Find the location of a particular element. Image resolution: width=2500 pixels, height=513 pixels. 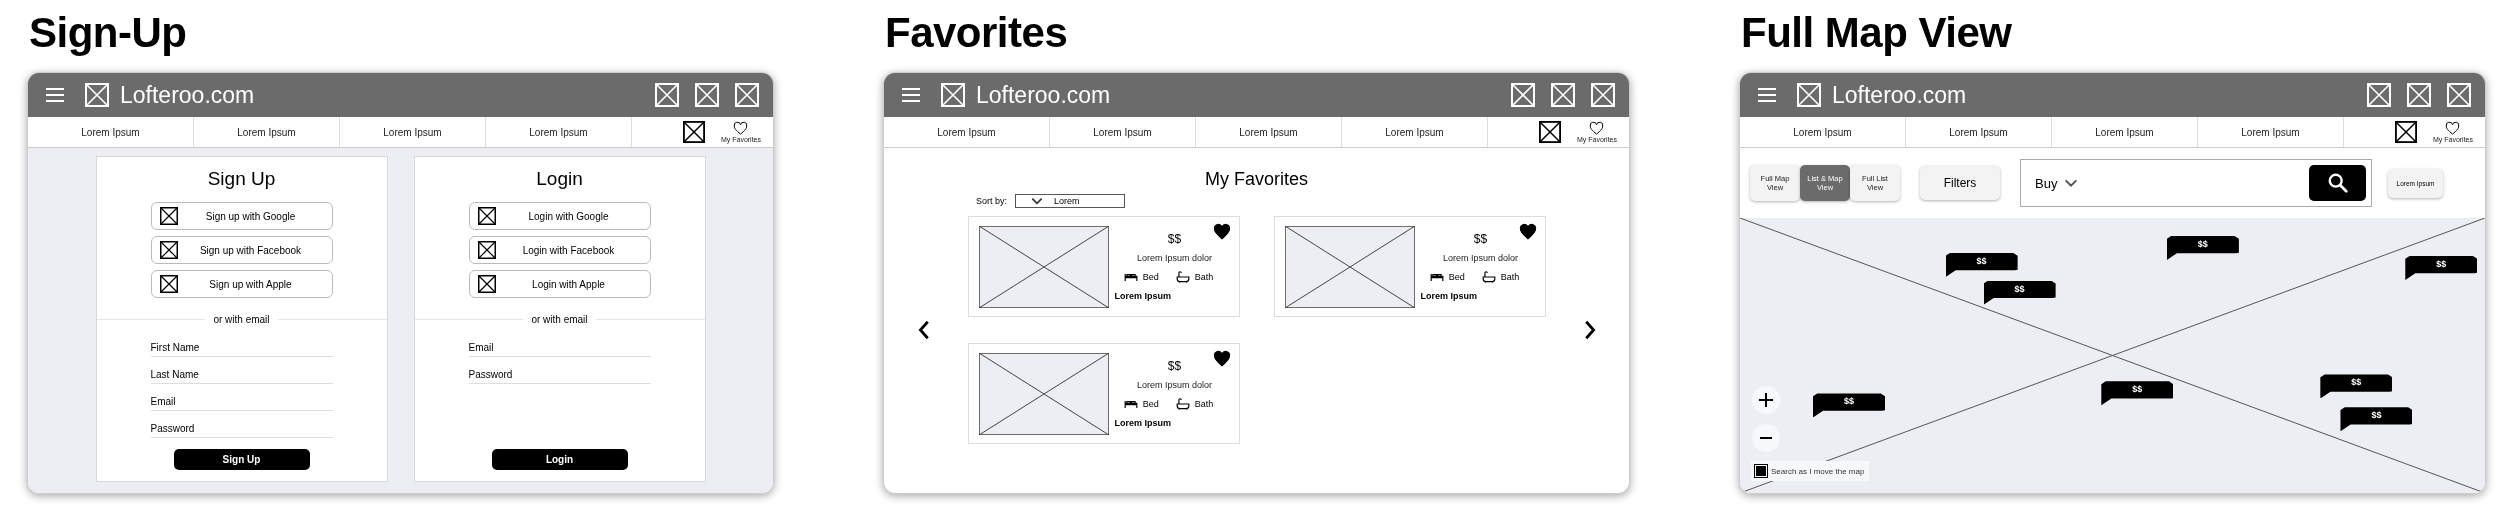

submit-button: Sign Up is located at coordinates (241, 459).